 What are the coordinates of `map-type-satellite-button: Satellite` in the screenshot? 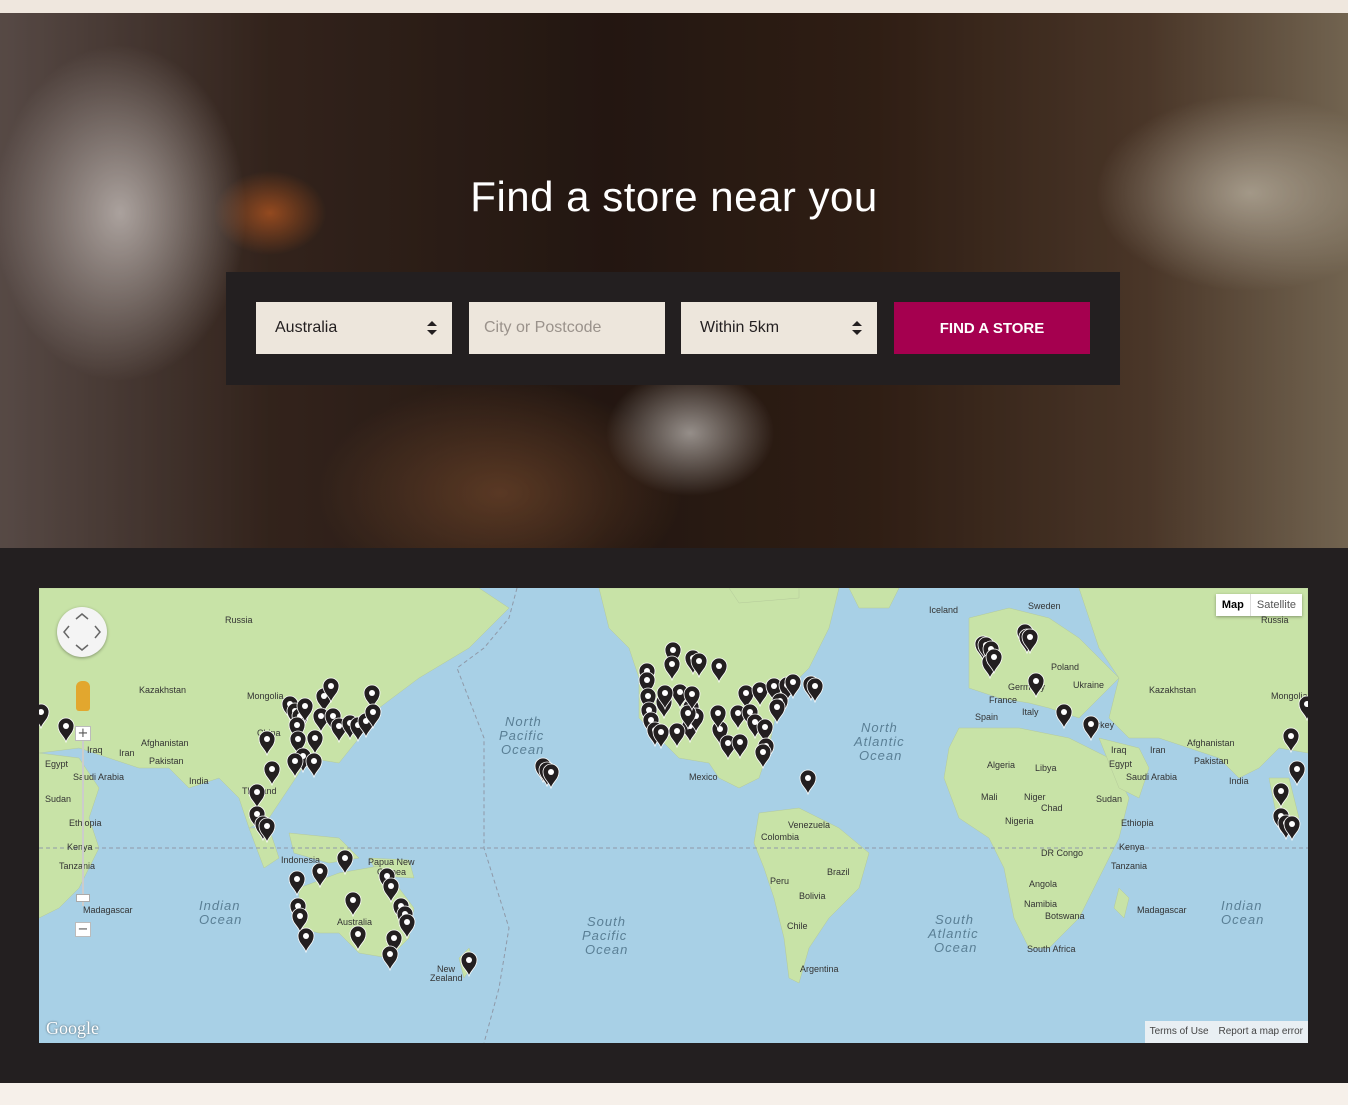 It's located at (1276, 605).